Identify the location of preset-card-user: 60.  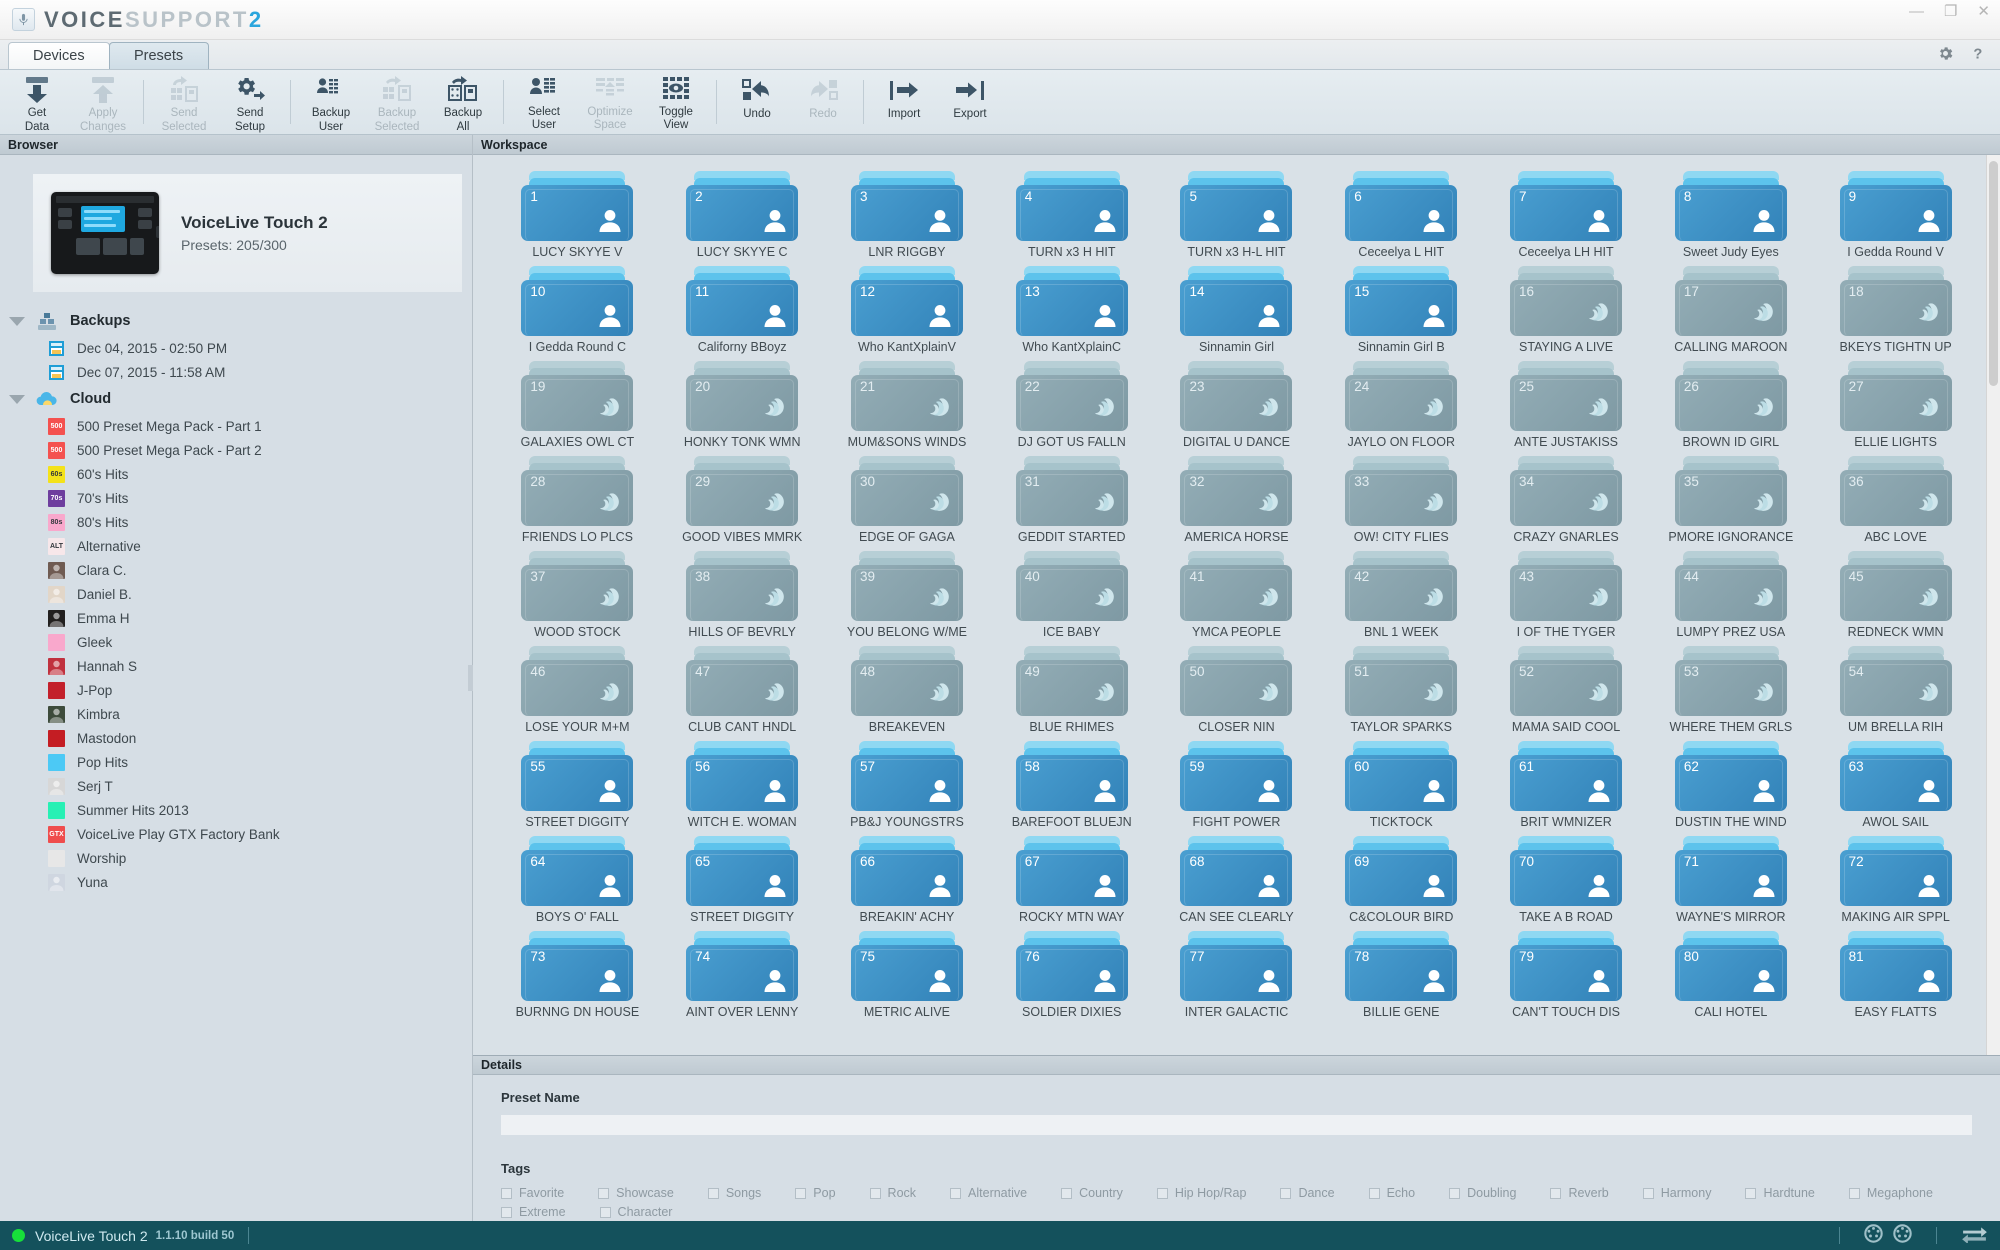
(1401, 776).